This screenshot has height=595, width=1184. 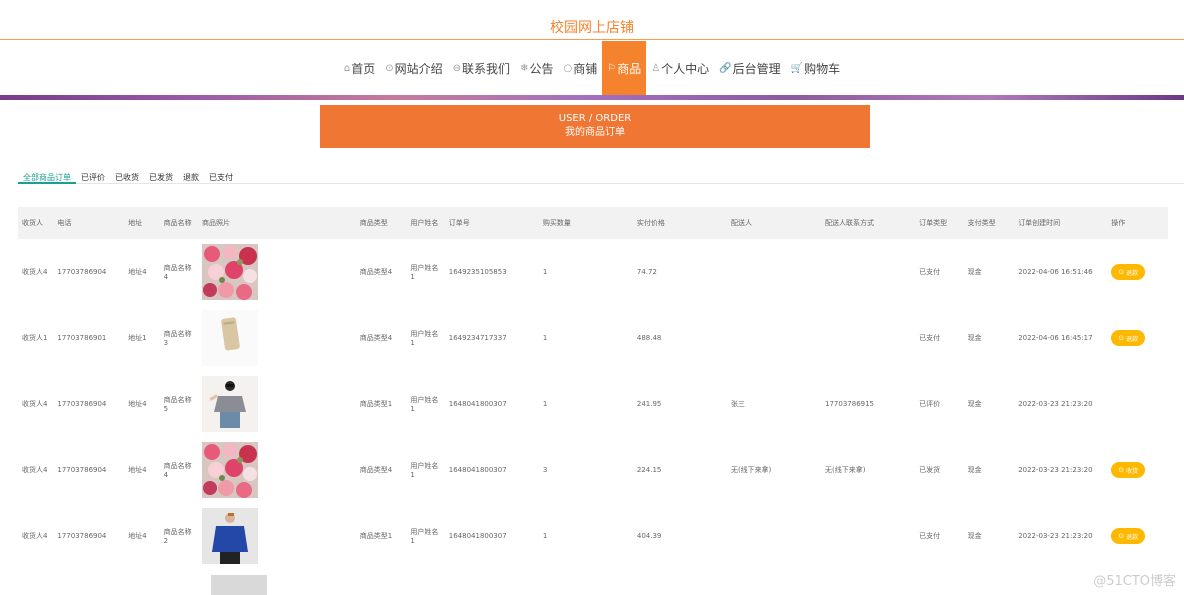 I want to click on nav-label: 首页, so click(x=363, y=68).